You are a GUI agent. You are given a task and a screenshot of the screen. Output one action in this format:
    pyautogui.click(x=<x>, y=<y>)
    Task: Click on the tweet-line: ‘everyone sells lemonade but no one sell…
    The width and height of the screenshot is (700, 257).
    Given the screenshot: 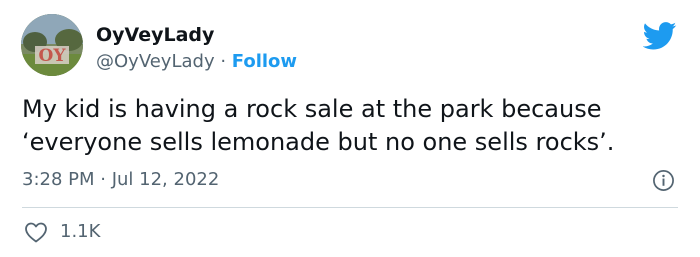 What is the action you would take?
    pyautogui.click(x=318, y=142)
    